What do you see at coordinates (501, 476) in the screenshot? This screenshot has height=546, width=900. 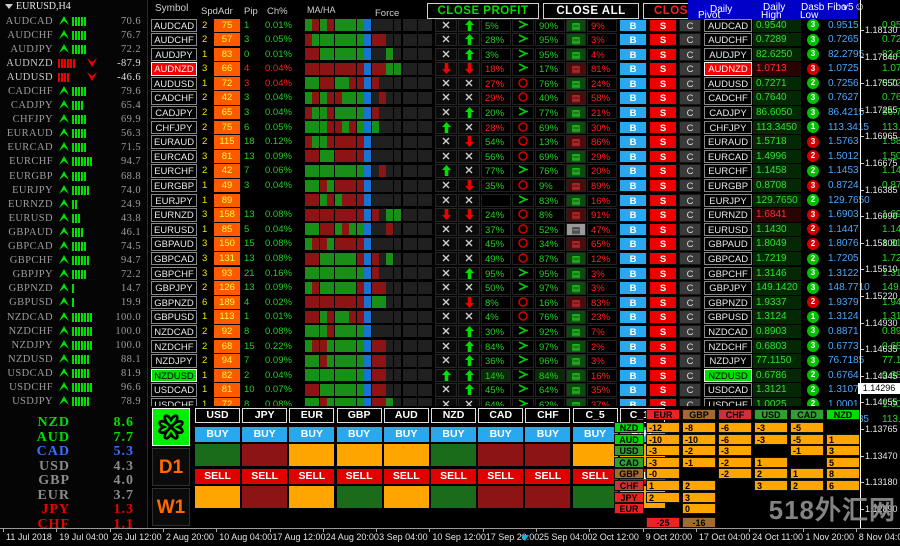 I see `sell-button-cad: SELL` at bounding box center [501, 476].